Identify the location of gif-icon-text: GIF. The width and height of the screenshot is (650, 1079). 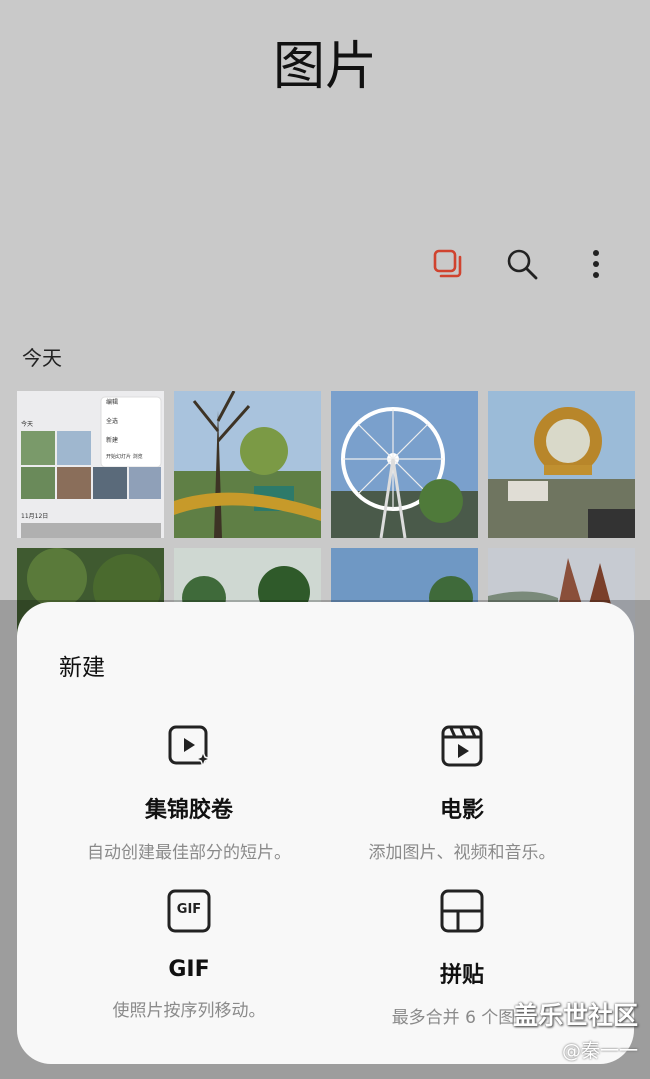
(189, 909).